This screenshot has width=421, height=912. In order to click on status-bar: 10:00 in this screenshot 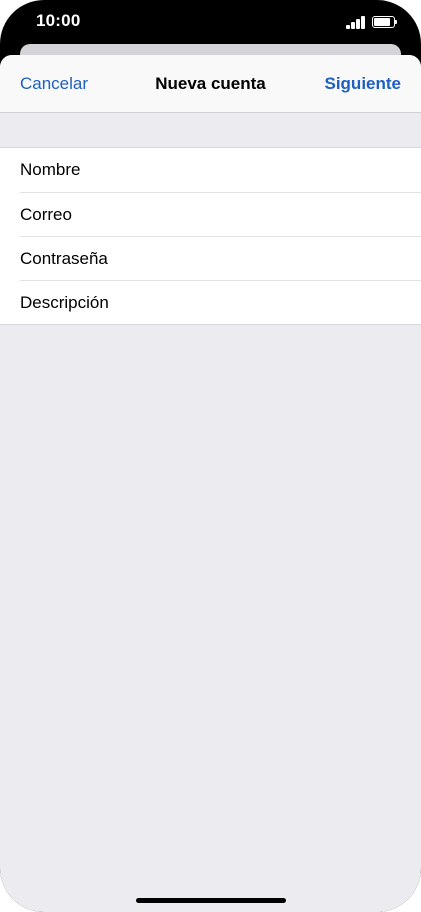, I will do `click(210, 22)`.